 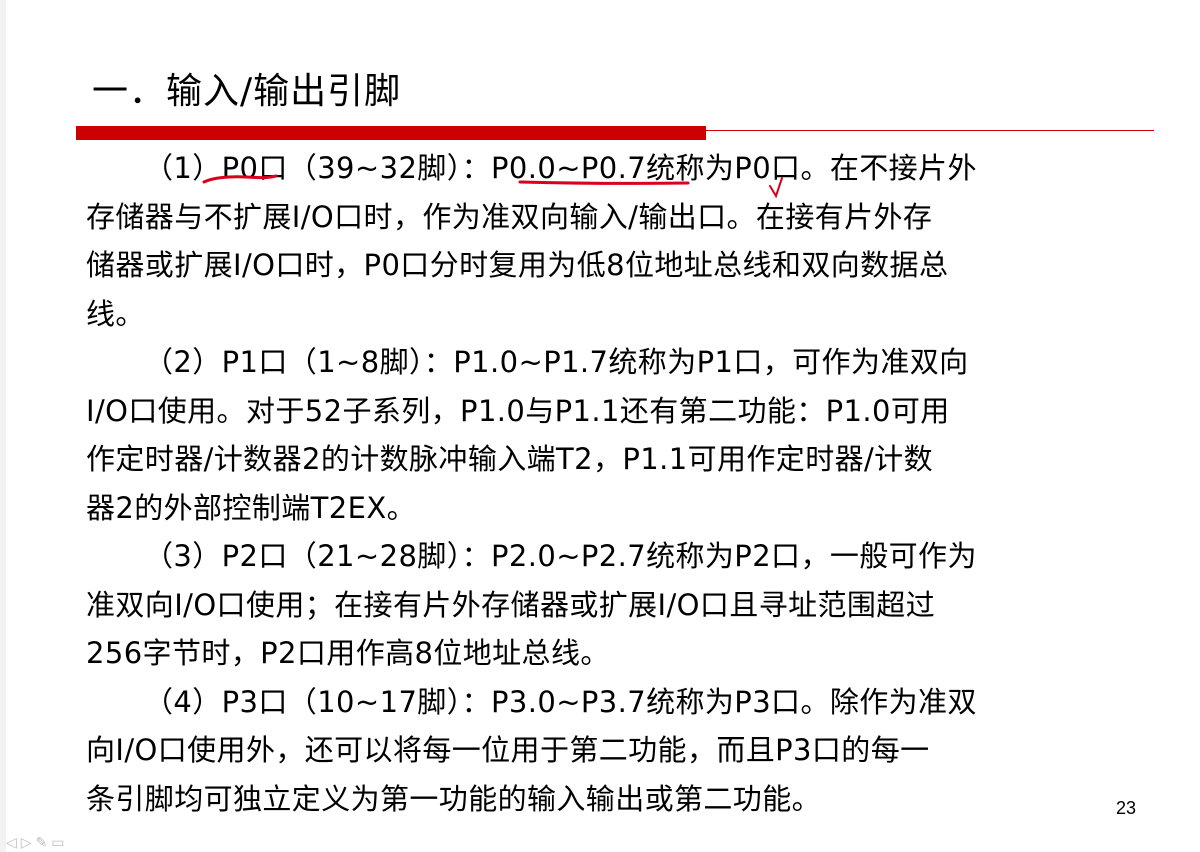 What do you see at coordinates (509, 459) in the screenshot?
I see `paragraph-line: 作定时器/计数器2的计数脉冲输入端T2，P1.1可用作定时器/计数` at bounding box center [509, 459].